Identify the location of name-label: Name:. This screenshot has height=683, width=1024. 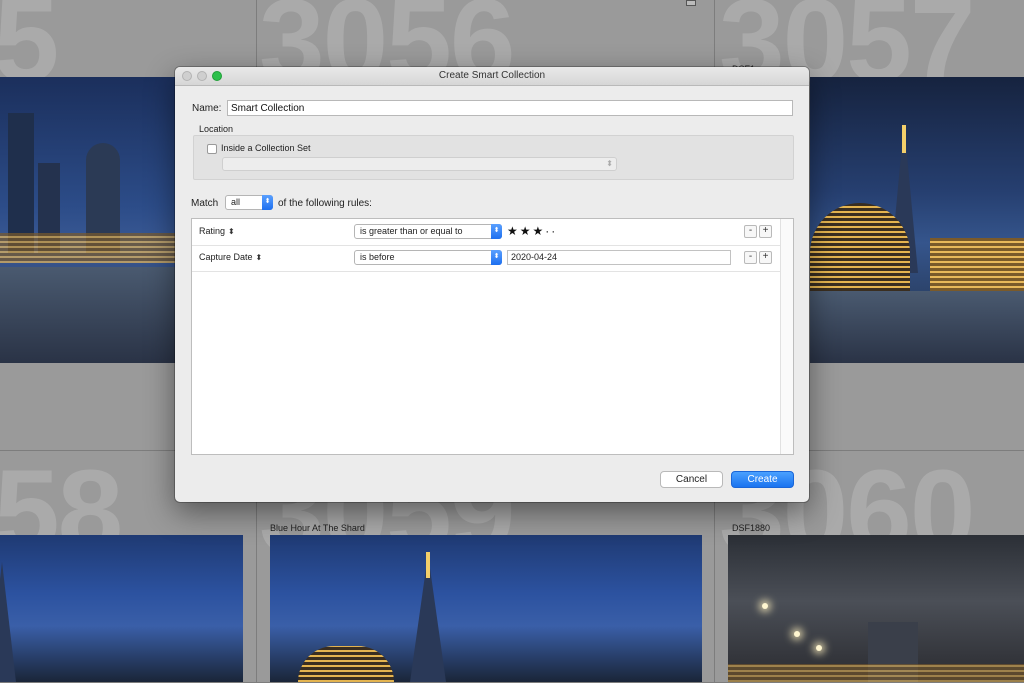
(207, 108).